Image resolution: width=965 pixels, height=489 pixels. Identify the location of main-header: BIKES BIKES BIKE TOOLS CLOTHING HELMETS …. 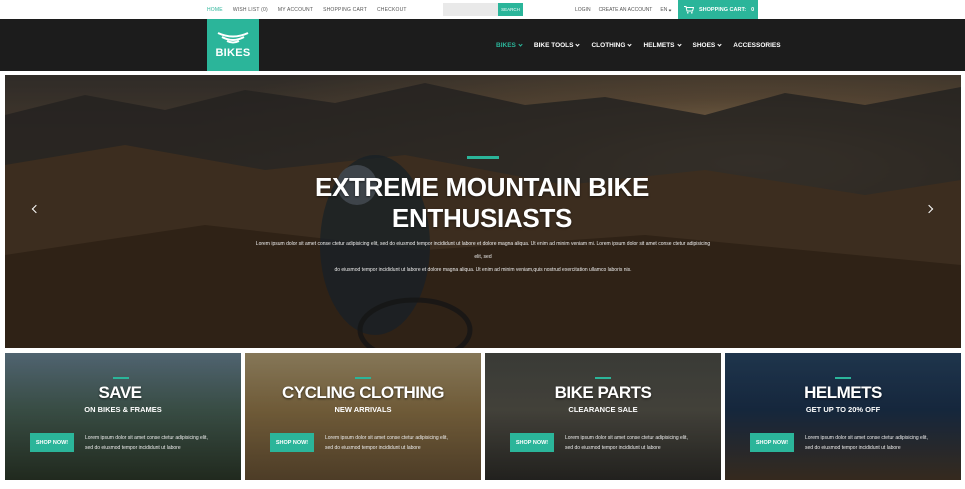
(482, 45).